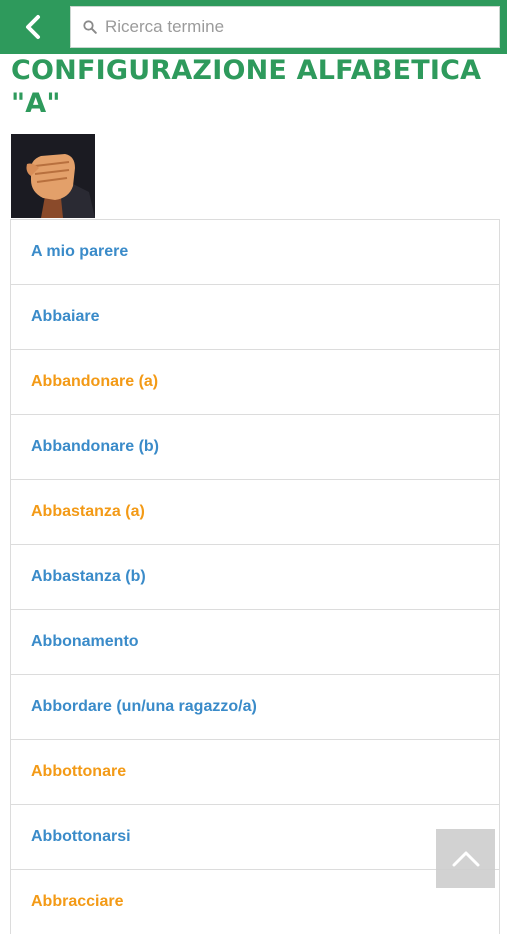  I want to click on fist-hand-icon, so click(53, 176).